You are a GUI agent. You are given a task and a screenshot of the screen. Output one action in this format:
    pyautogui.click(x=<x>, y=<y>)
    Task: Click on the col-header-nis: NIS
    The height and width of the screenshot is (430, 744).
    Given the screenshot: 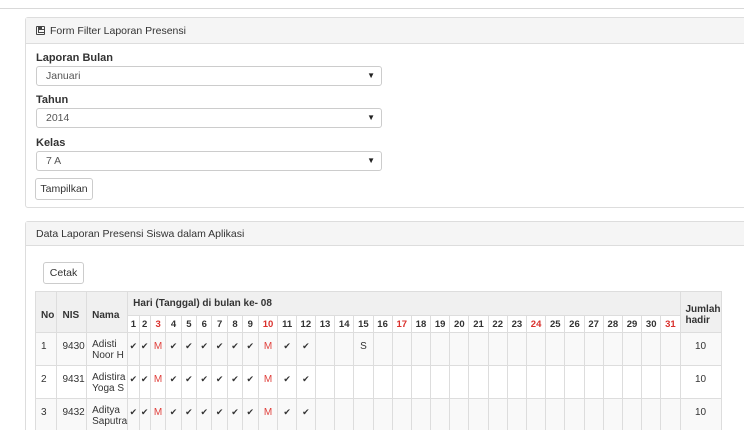 What is the action you would take?
    pyautogui.click(x=72, y=312)
    